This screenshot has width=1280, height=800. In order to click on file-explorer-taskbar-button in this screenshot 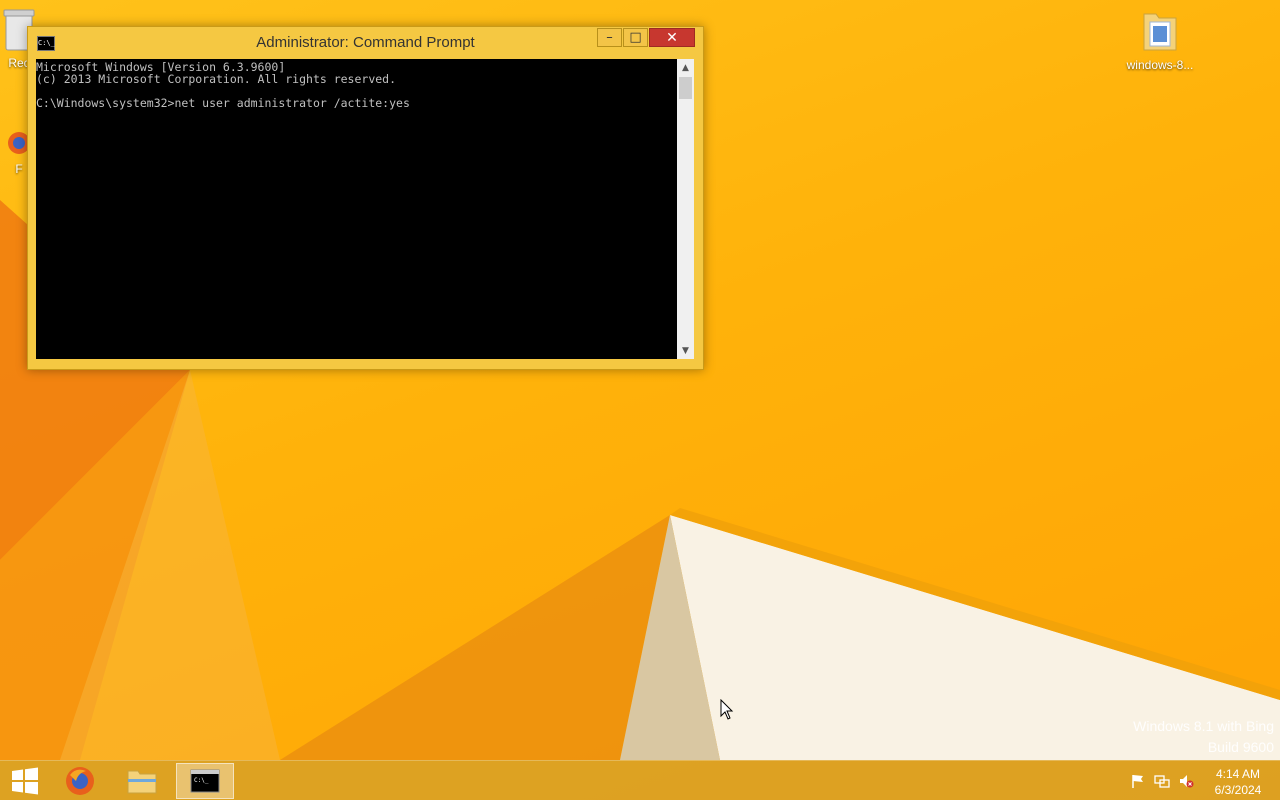, I will do `click(142, 781)`.